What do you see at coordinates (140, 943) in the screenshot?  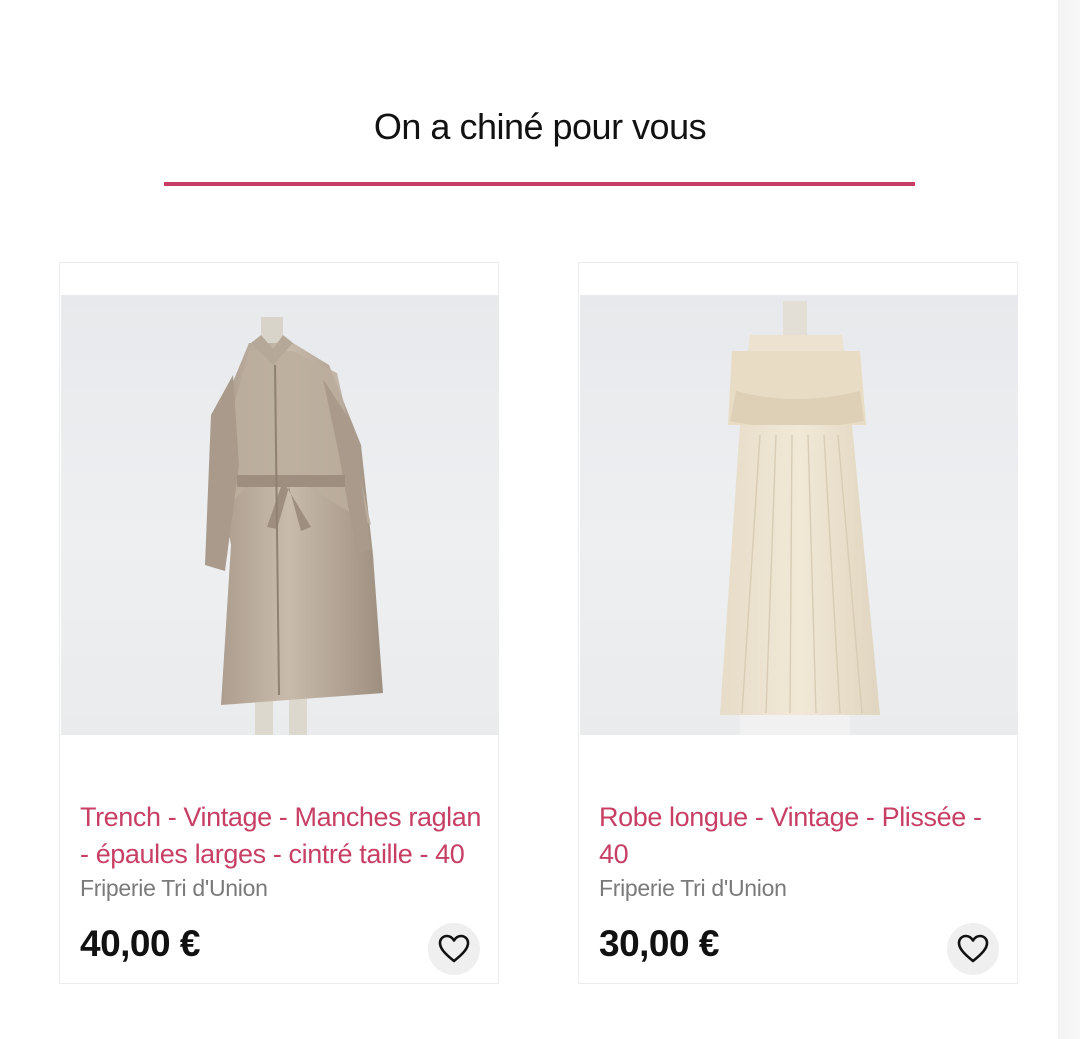 I see `product-price: 40,00 €` at bounding box center [140, 943].